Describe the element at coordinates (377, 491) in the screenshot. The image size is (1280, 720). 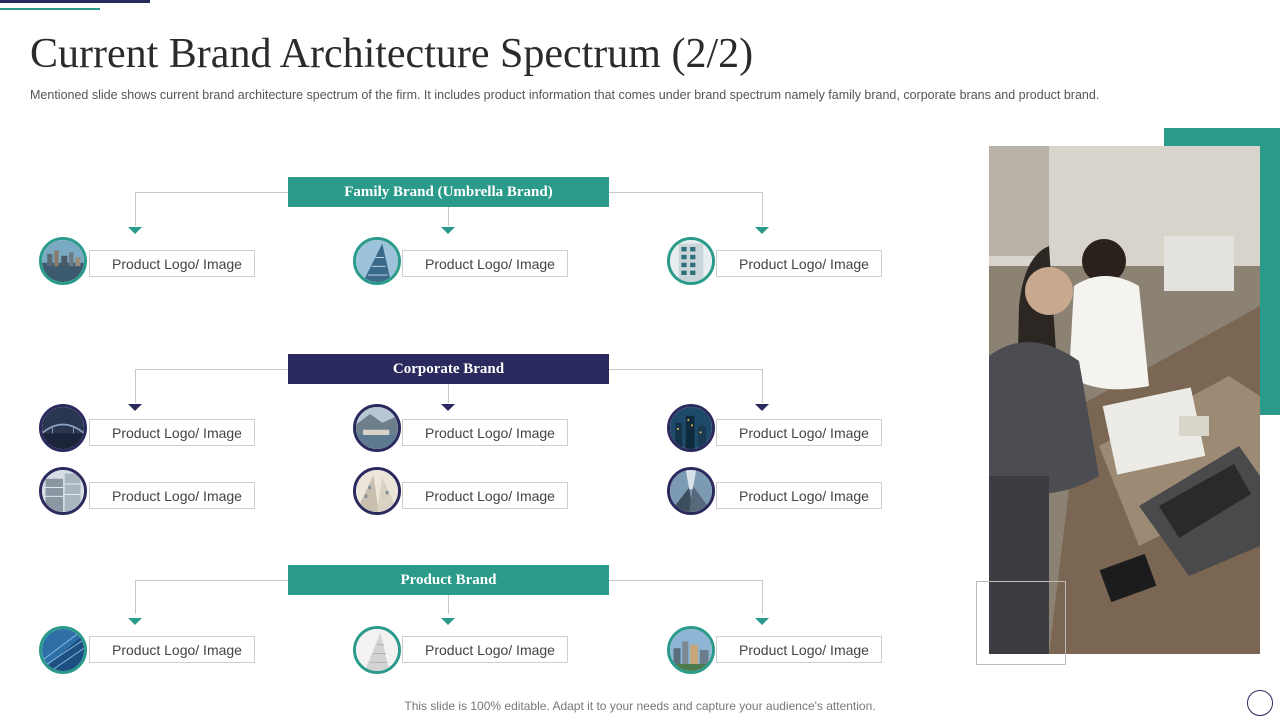
I see `street-buildings-image-icon` at that location.